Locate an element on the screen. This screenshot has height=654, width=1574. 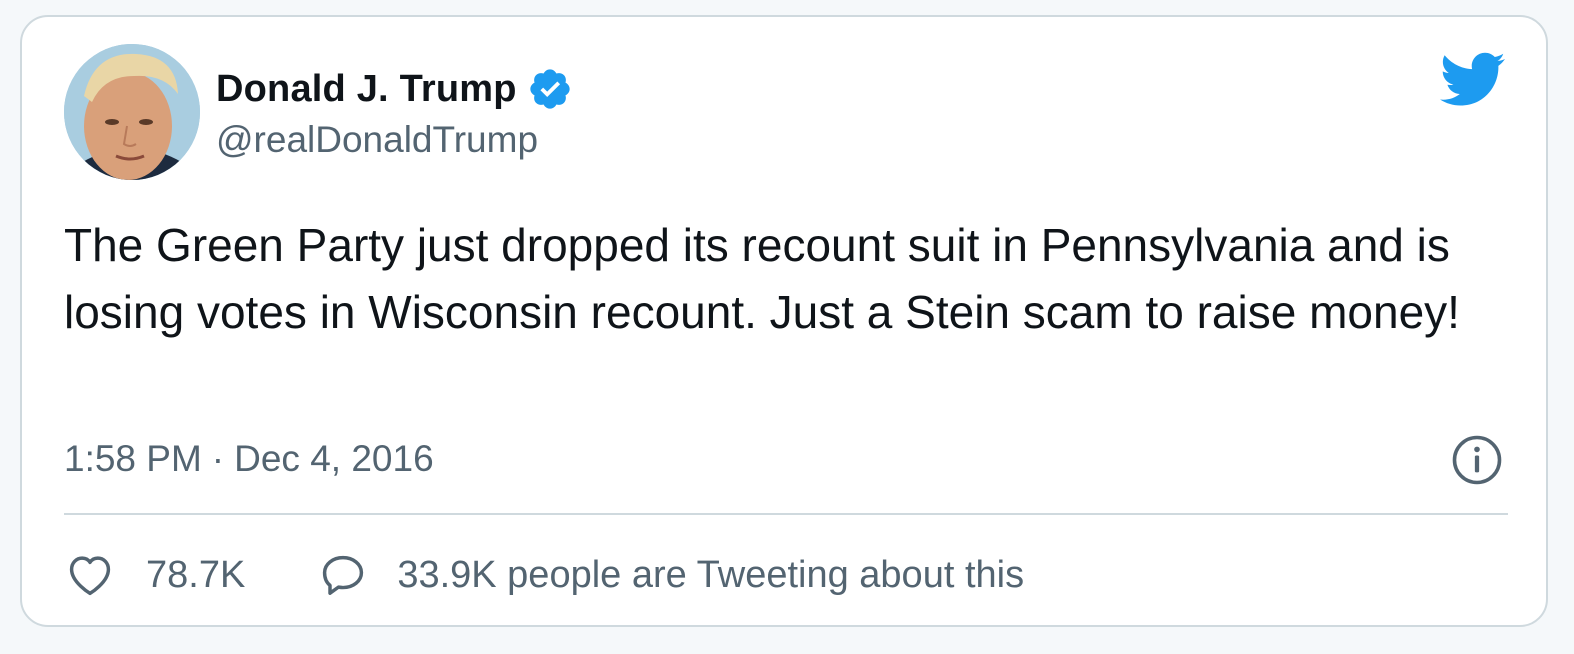
conversation-count: 33.9K people are Tweeting about this is located at coordinates (711, 574).